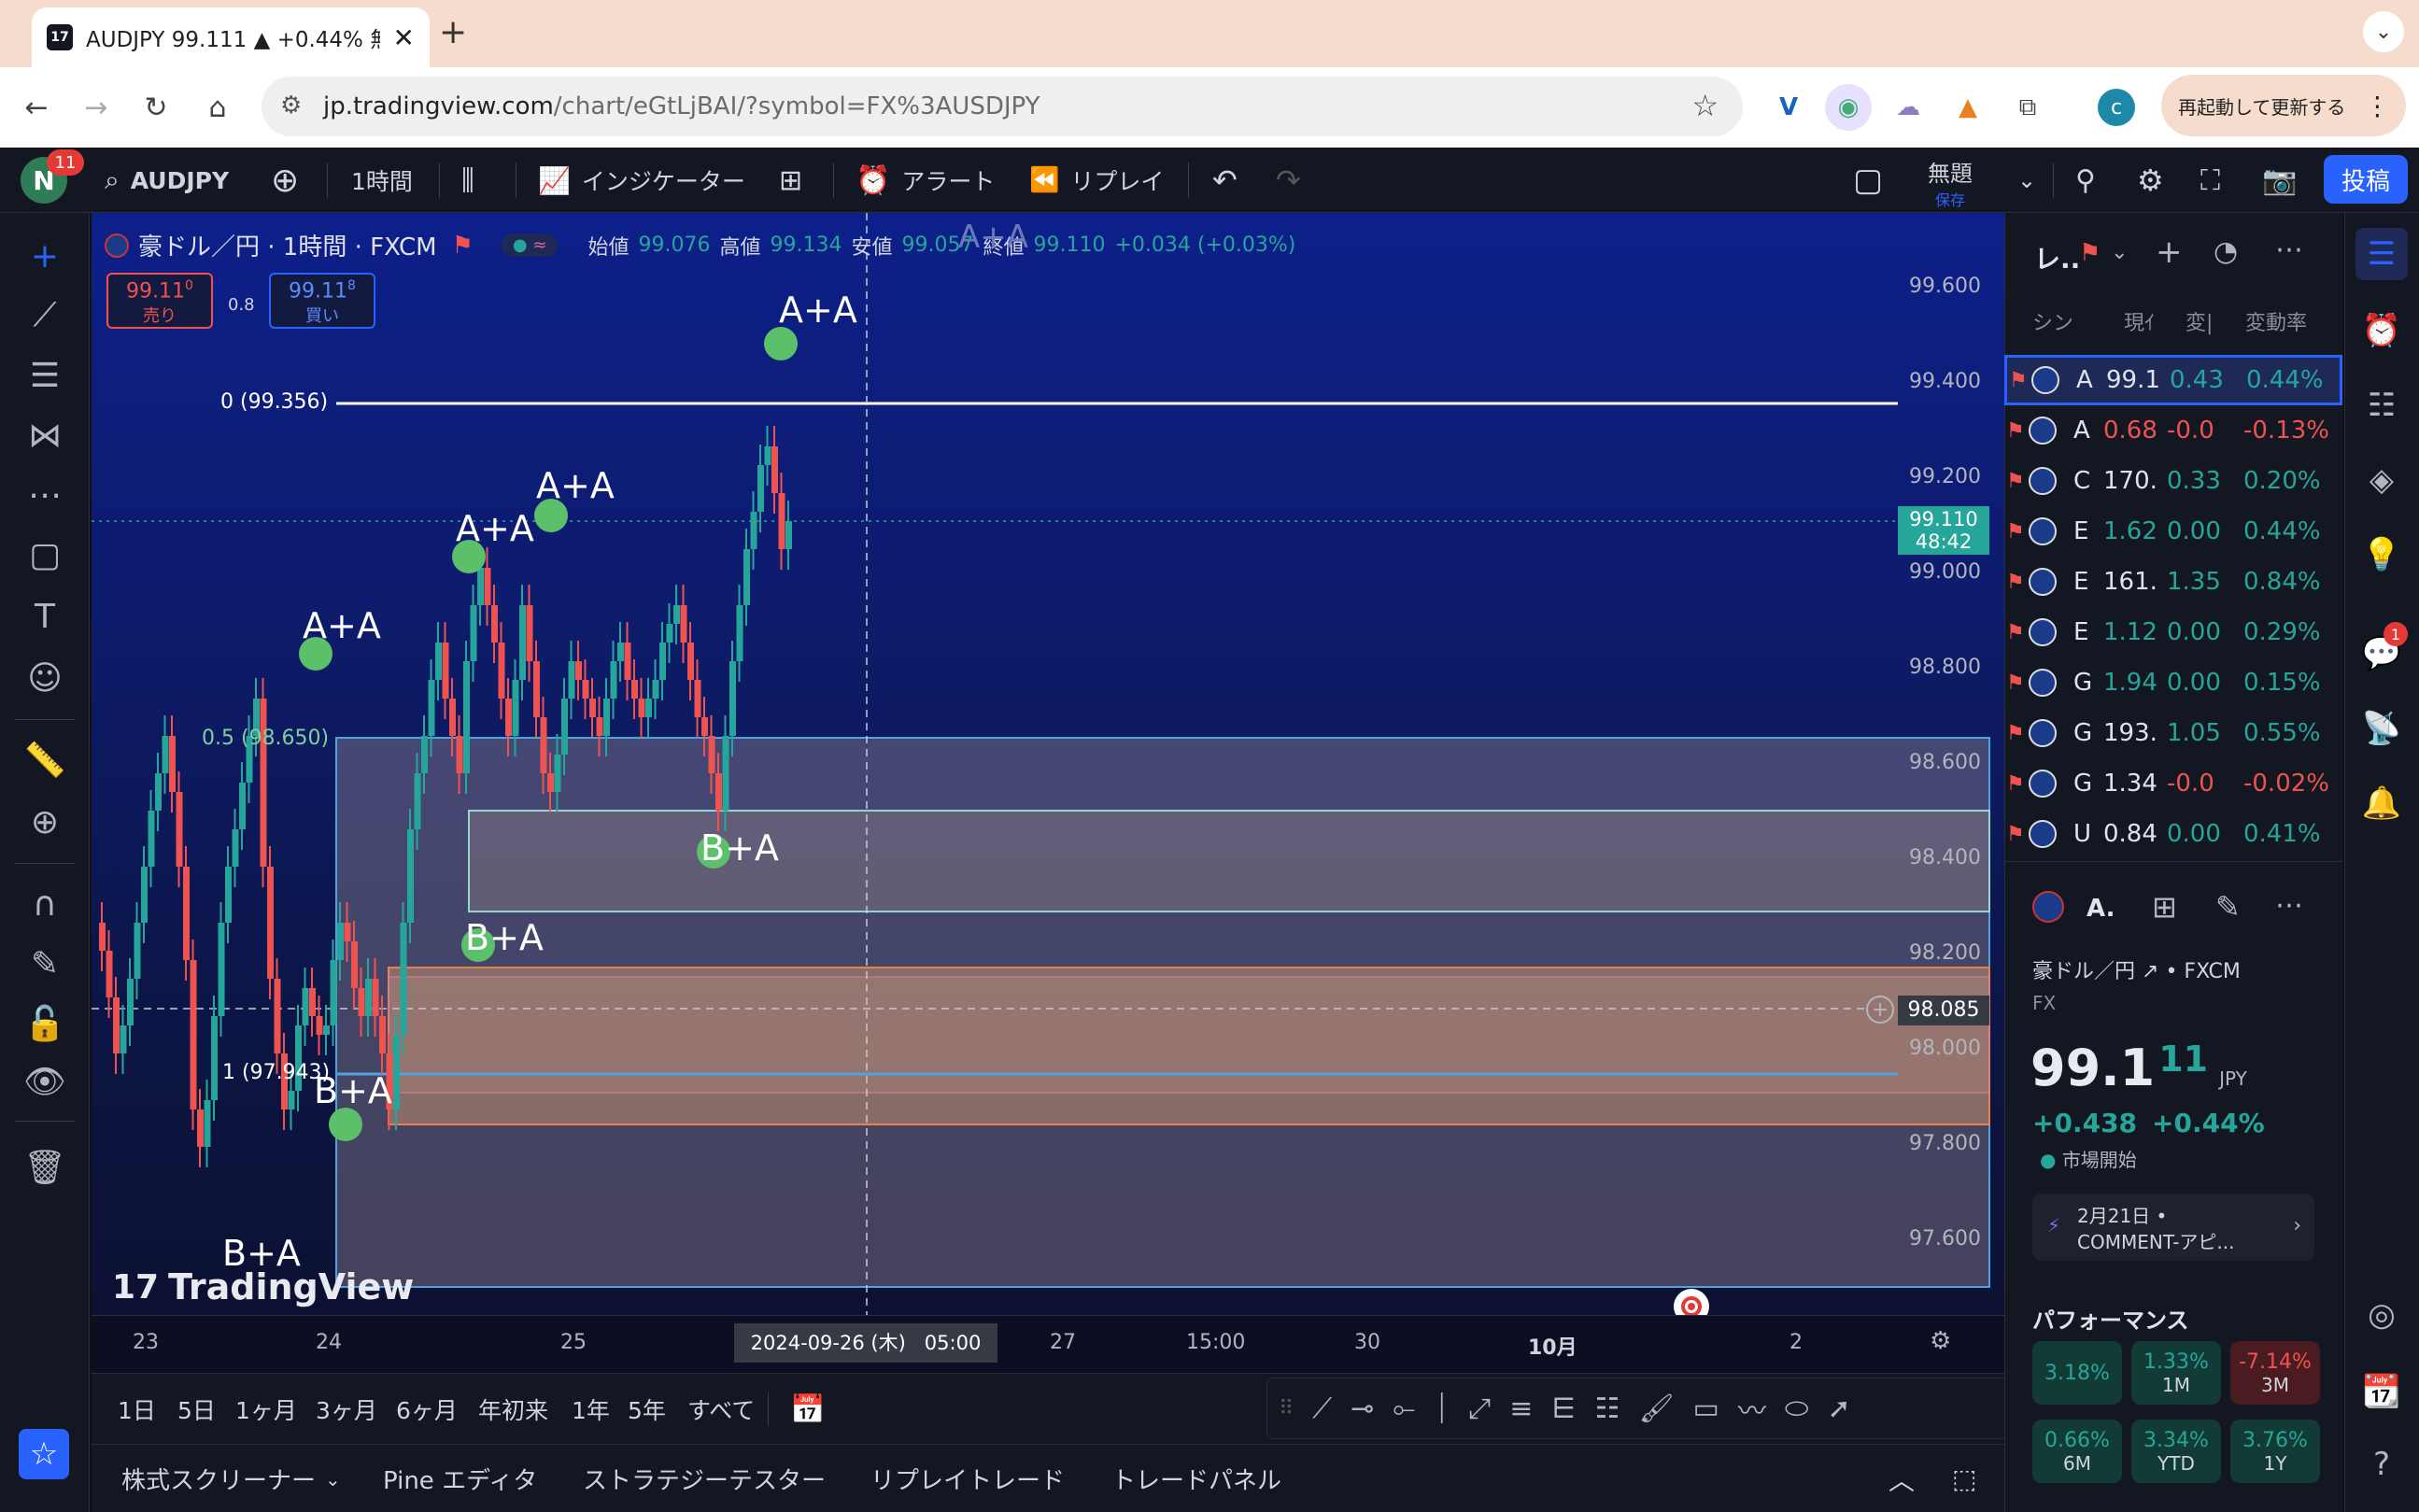  Describe the element at coordinates (2228, 907) in the screenshot. I see `edit-note-icon: ✎` at that location.